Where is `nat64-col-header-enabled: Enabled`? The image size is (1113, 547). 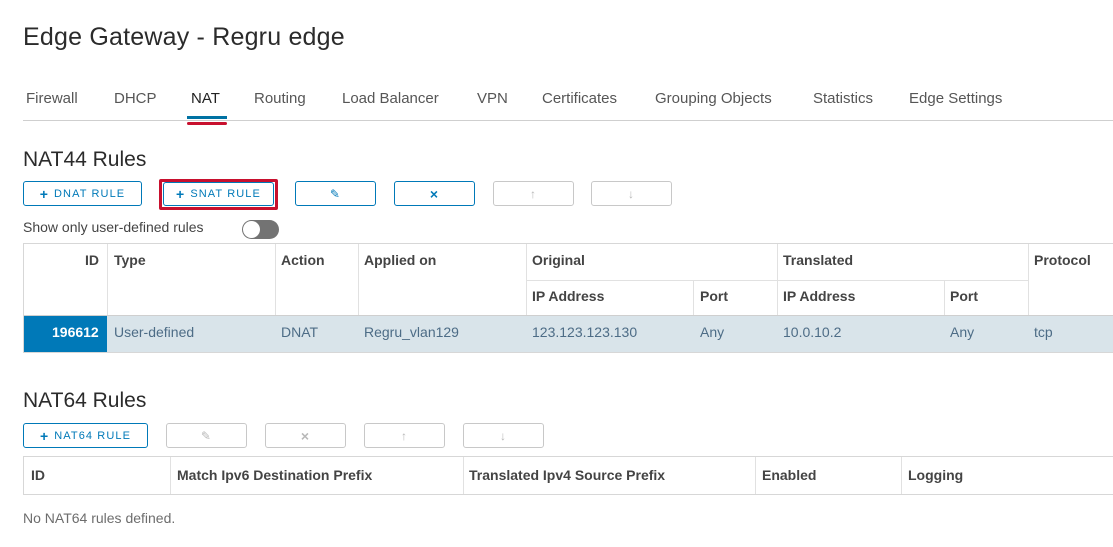
nat64-col-header-enabled: Enabled is located at coordinates (789, 475).